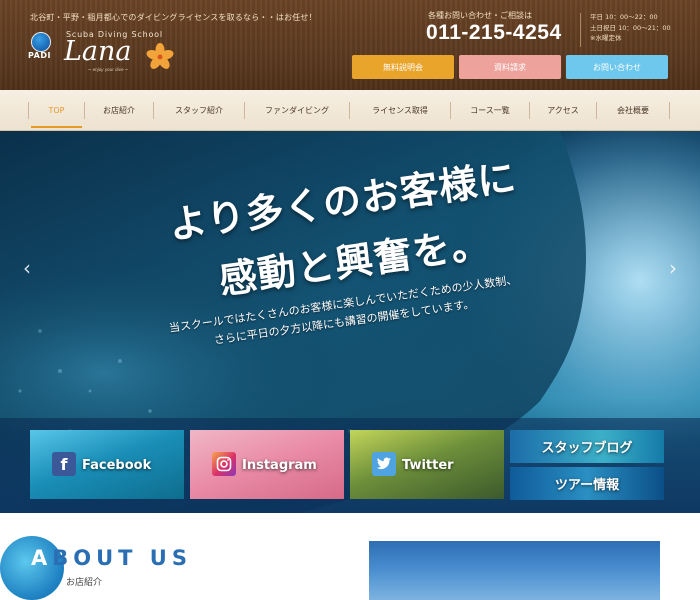 Image resolution: width=700 pixels, height=600 pixels. What do you see at coordinates (199, 110) in the screenshot?
I see `nav-item-staff: スタッフ紹介` at bounding box center [199, 110].